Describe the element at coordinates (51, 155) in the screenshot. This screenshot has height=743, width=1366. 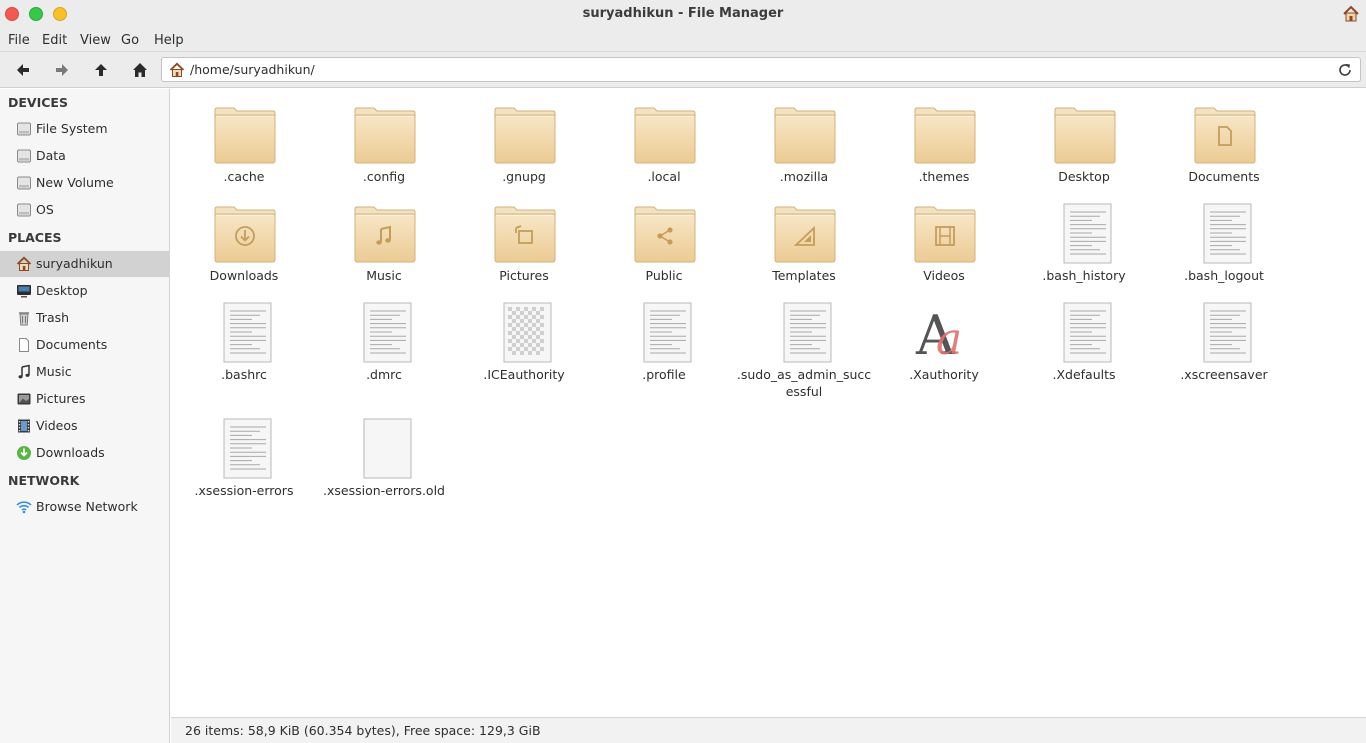
I see `sidebar-item-label: Data` at that location.